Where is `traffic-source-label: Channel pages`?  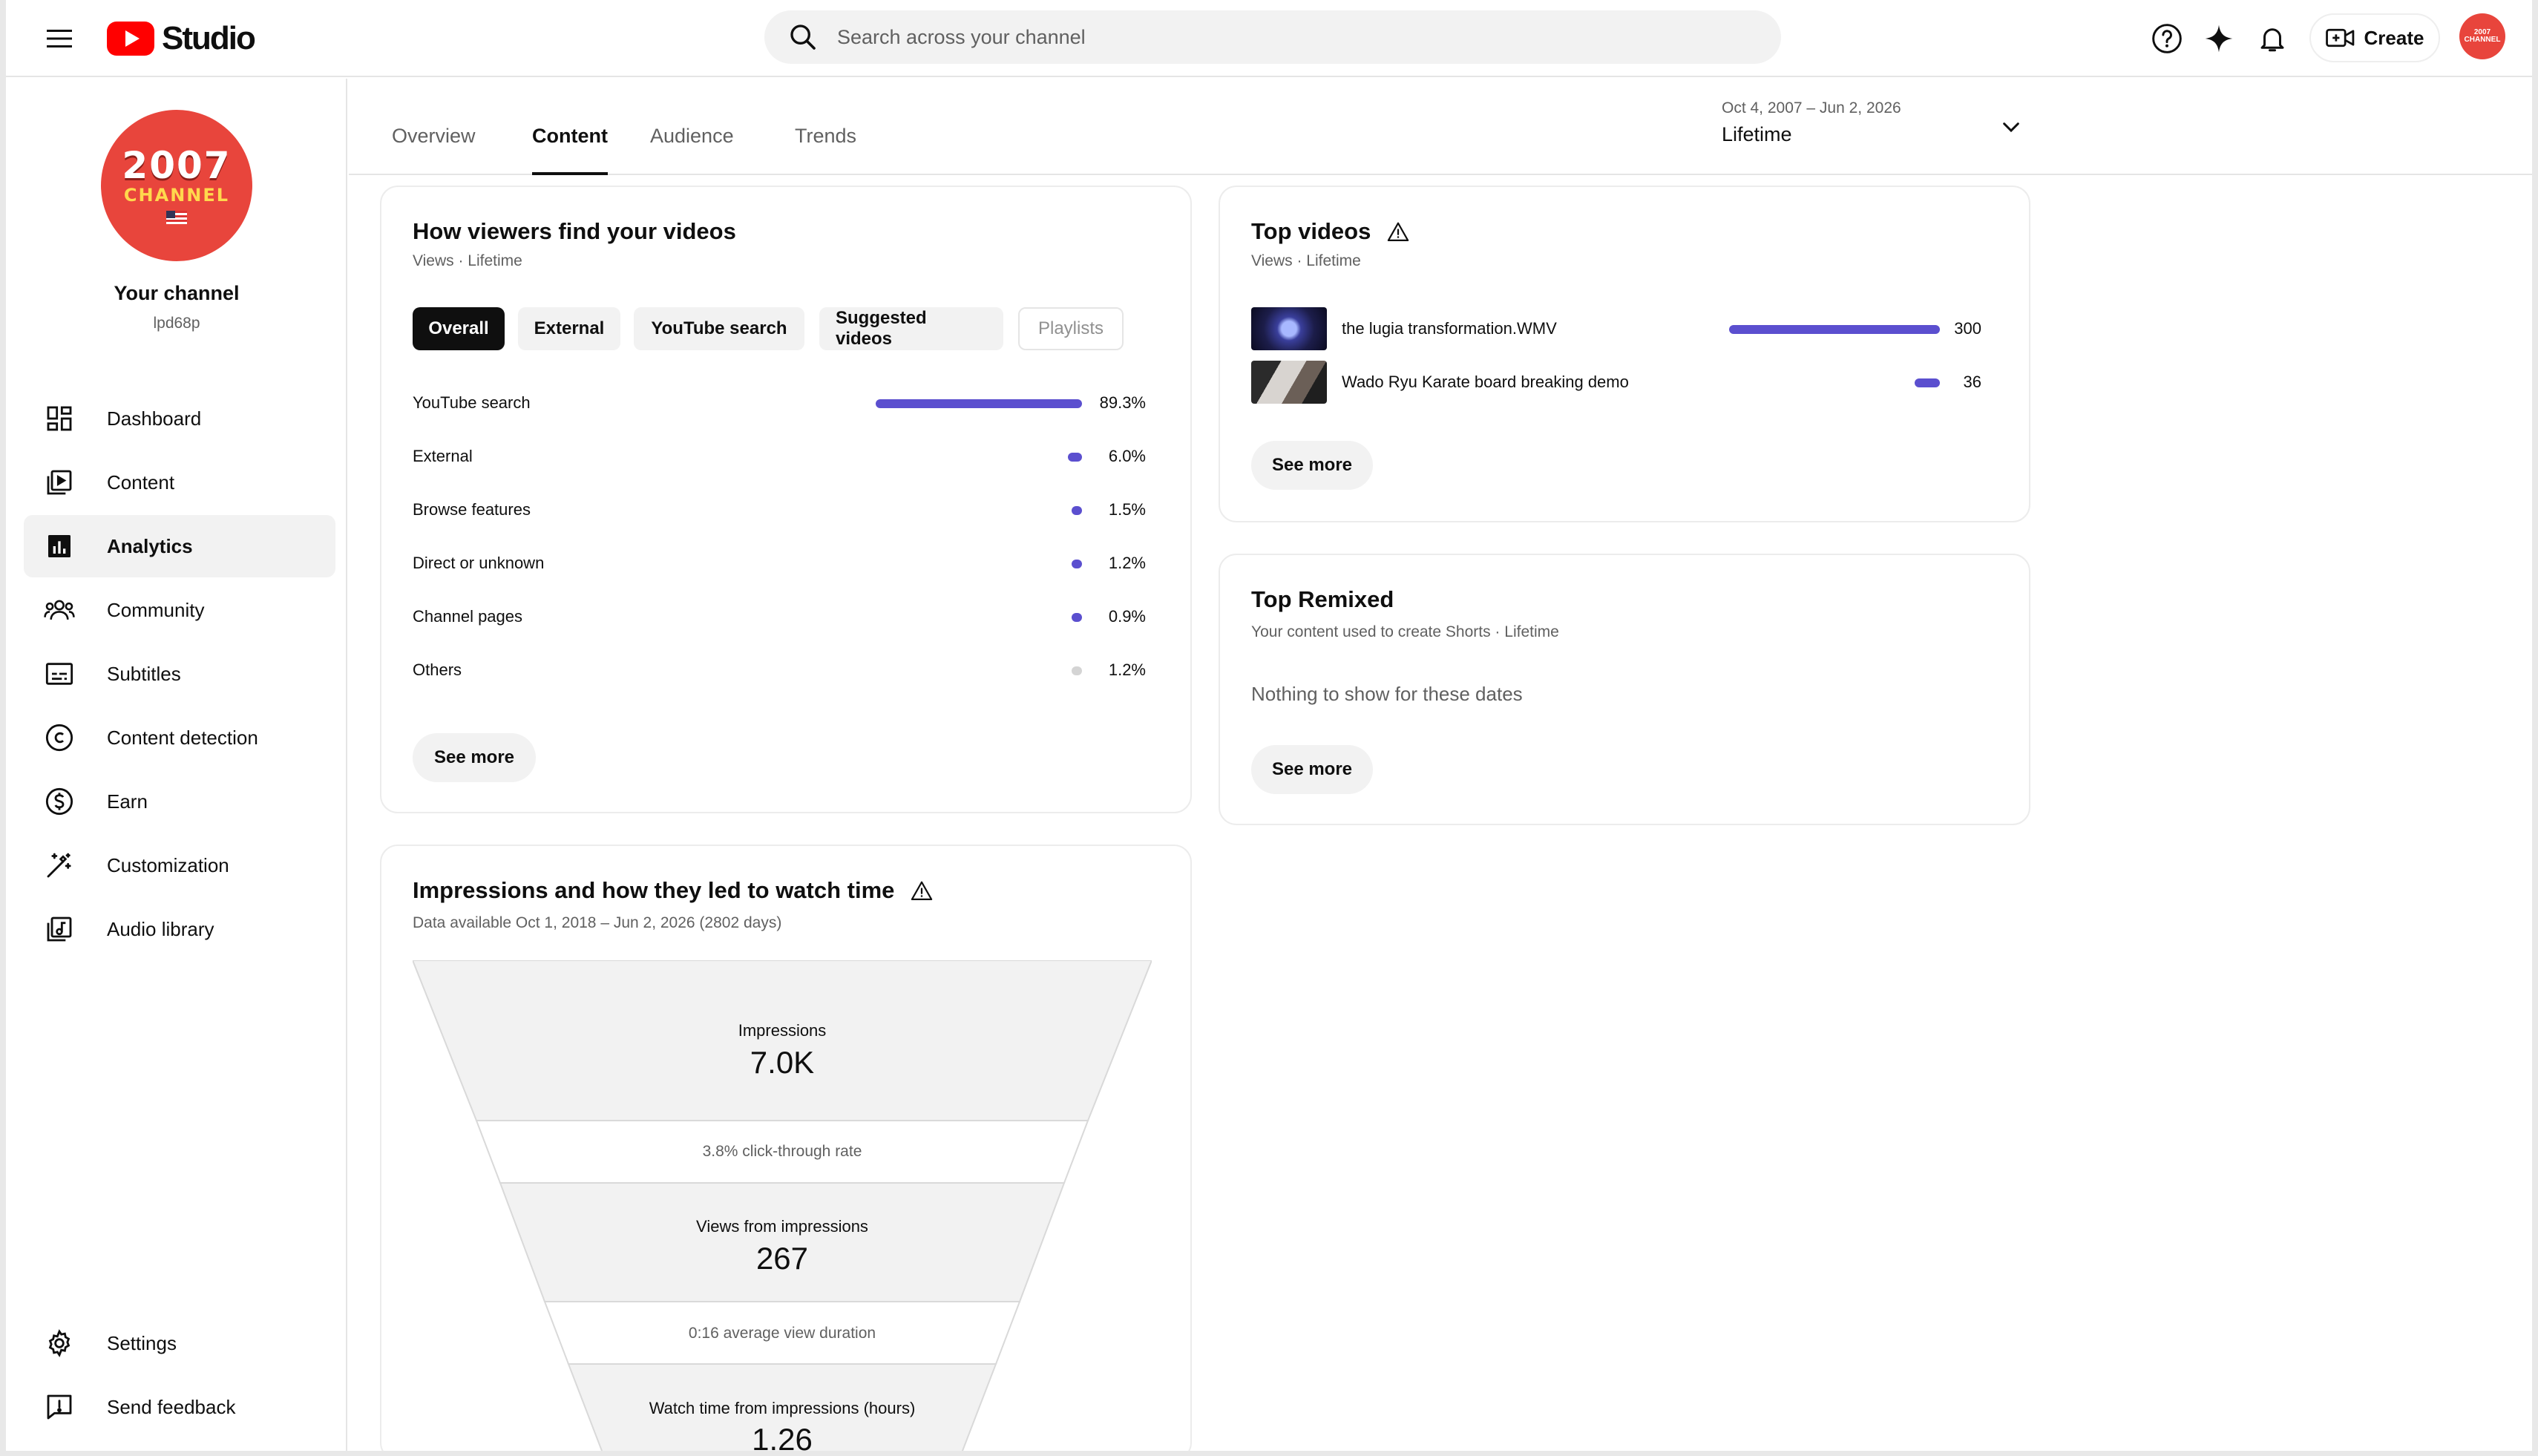
traffic-source-label: Channel pages is located at coordinates (468, 617).